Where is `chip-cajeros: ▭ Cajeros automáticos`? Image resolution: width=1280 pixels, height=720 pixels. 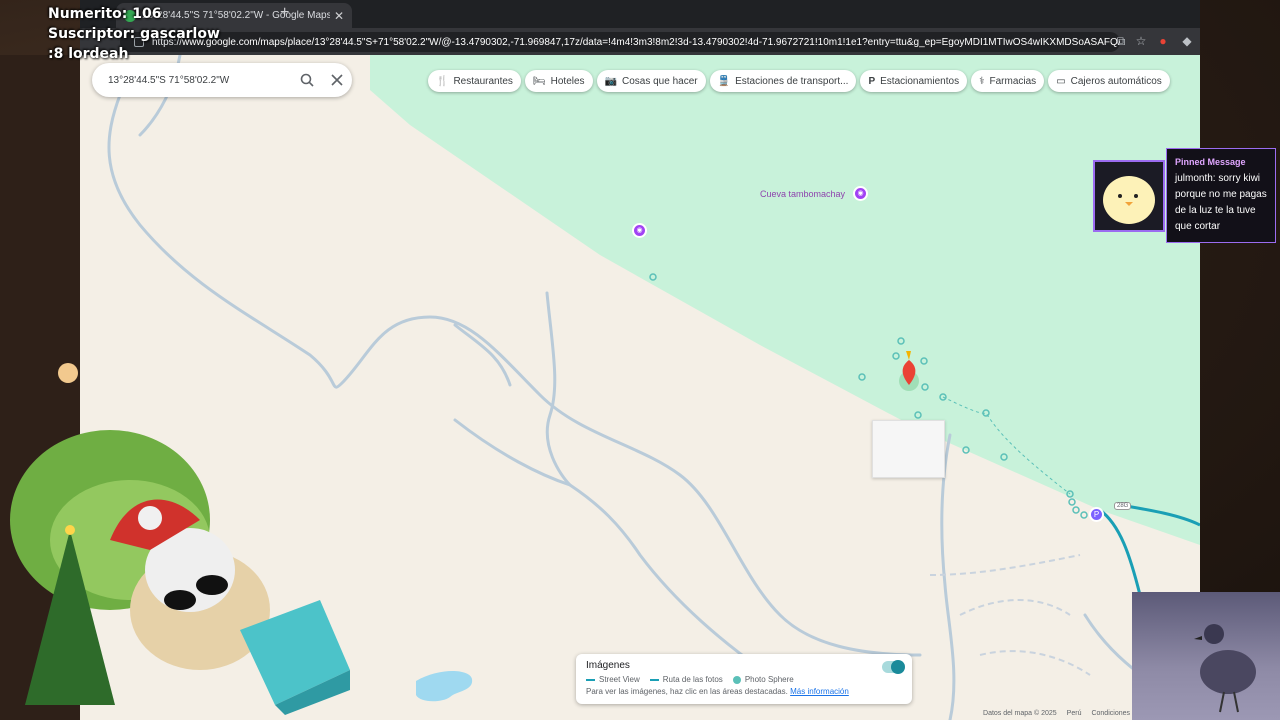
chip-cajeros: ▭ Cajeros automáticos is located at coordinates (1109, 81).